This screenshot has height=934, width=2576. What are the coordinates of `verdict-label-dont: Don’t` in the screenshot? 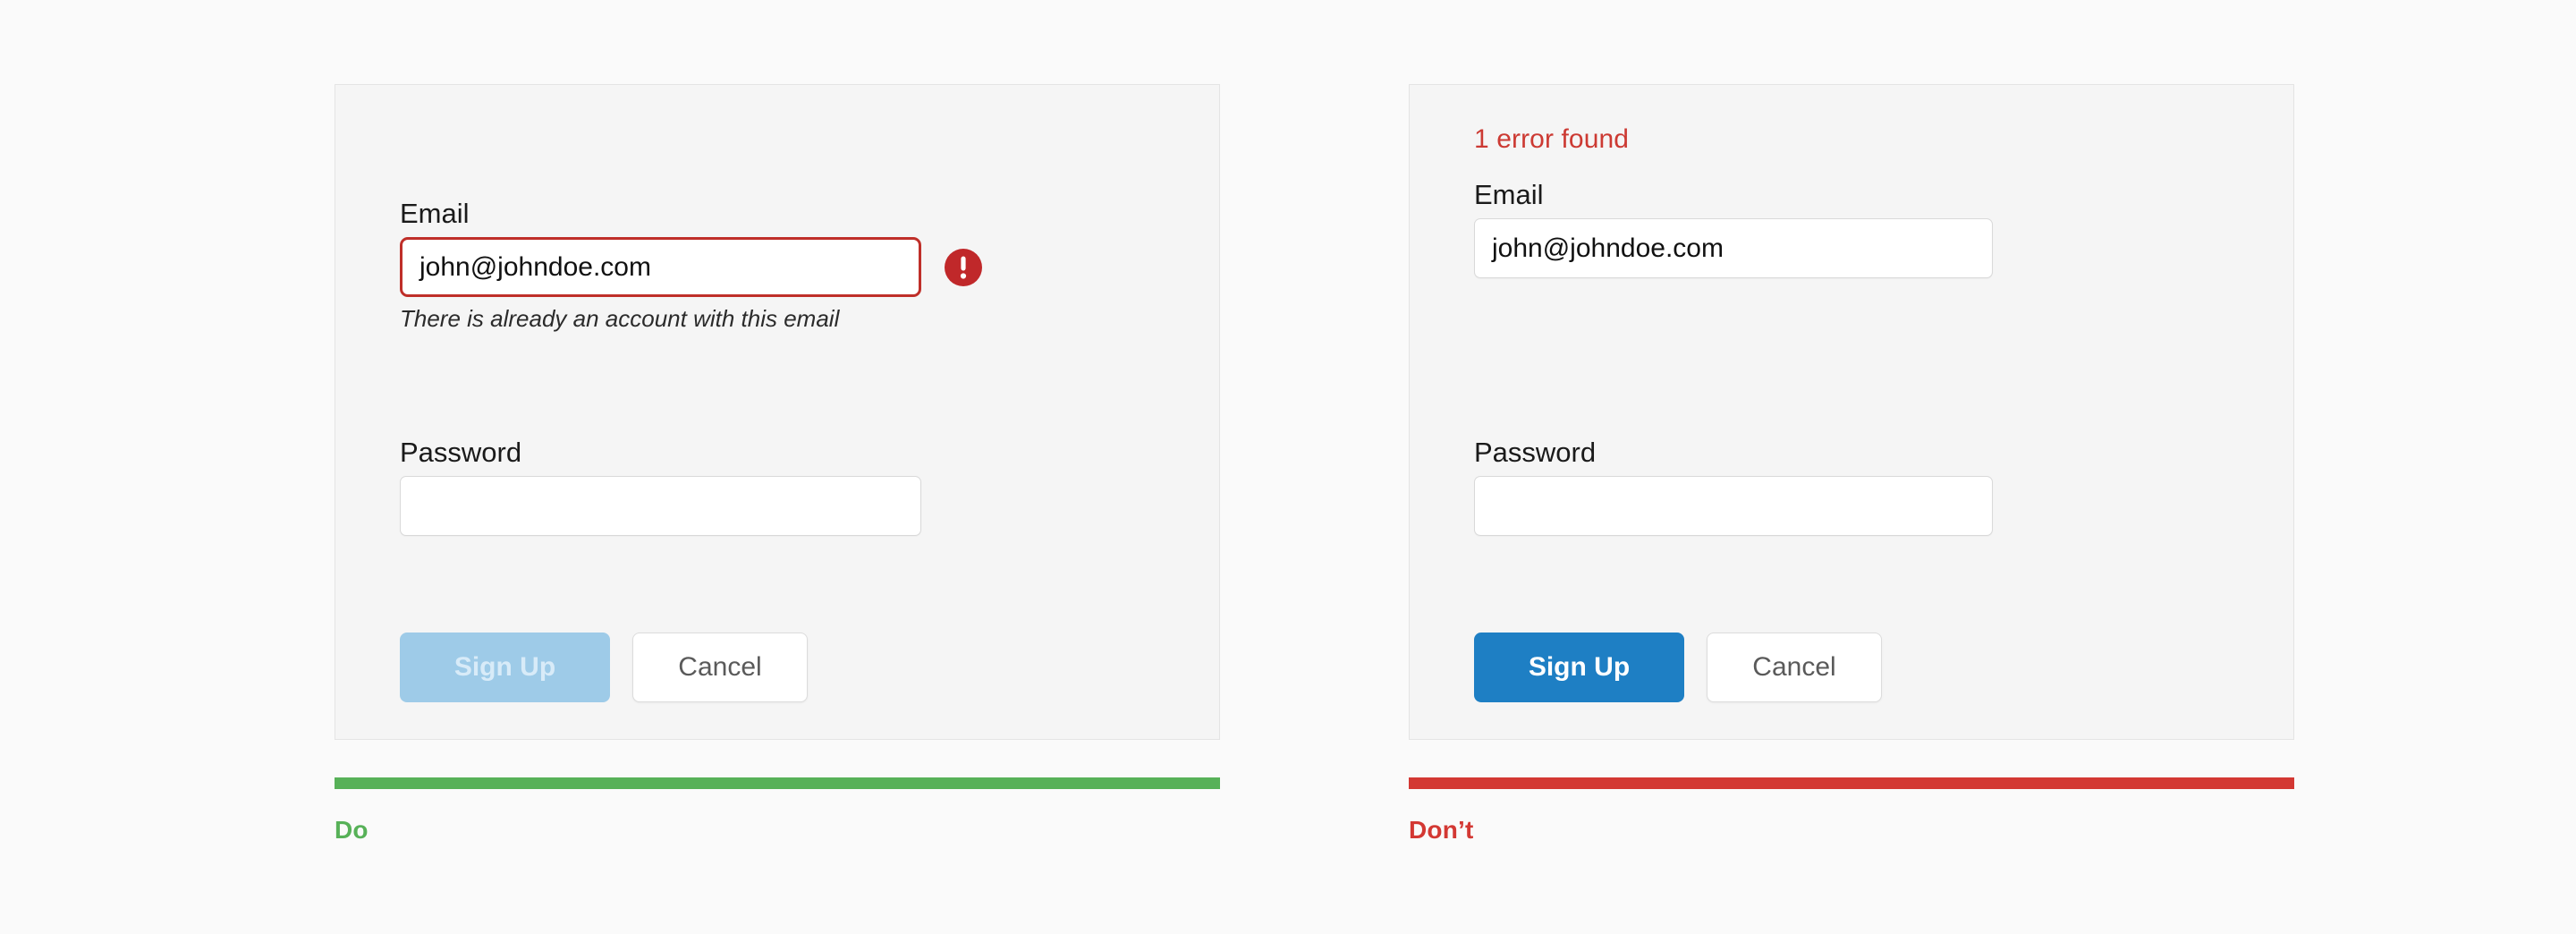 It's located at (1441, 830).